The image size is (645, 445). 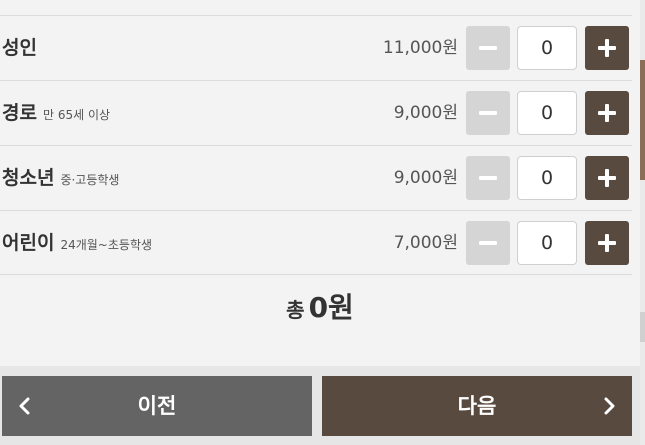 I want to click on ticket-row-senior: 경로 만 65세 이상 9,000원, so click(x=316, y=112).